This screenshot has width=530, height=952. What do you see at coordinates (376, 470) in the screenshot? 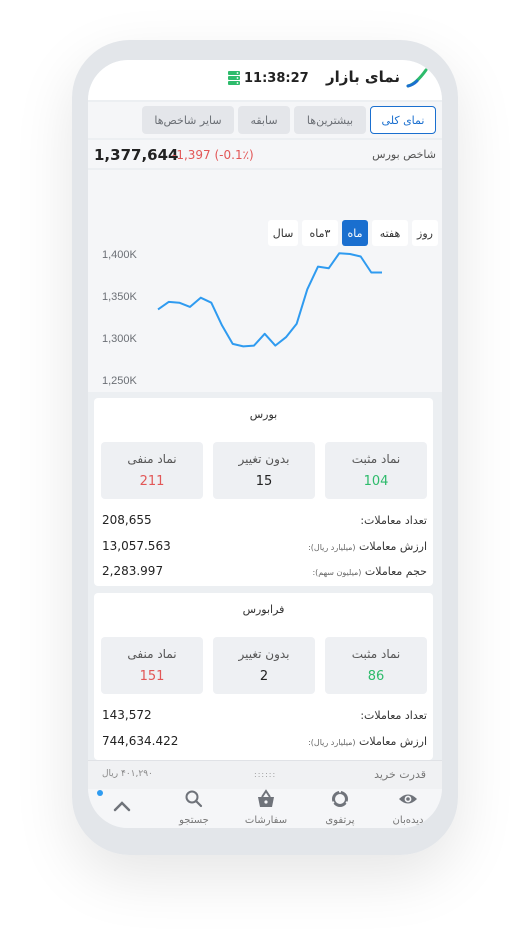
I see `bourse-positive-box: نماد مثبت 104` at bounding box center [376, 470].